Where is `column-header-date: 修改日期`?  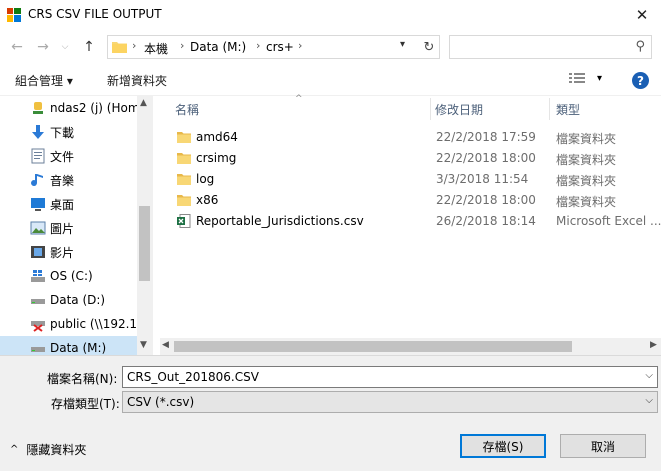
column-header-date: 修改日期 is located at coordinates (459, 109).